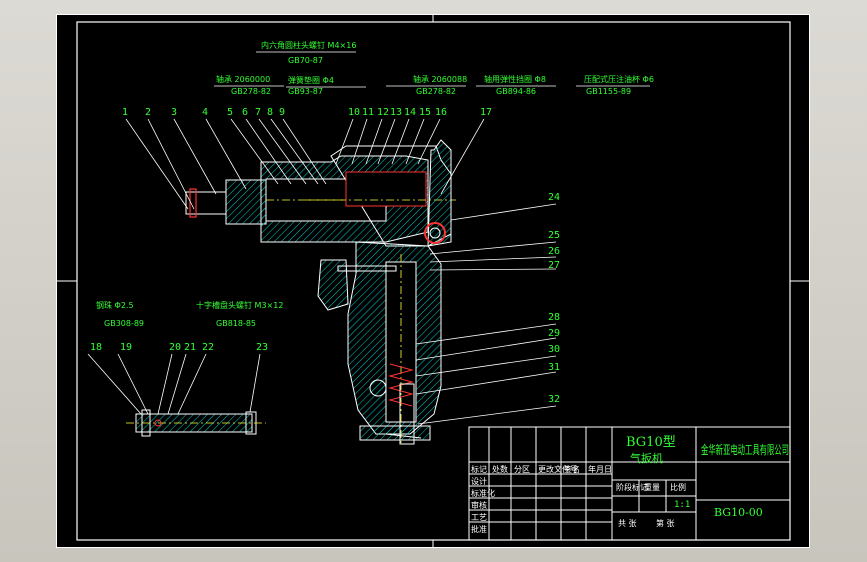  I want to click on part-number-32: 32, so click(554, 399).